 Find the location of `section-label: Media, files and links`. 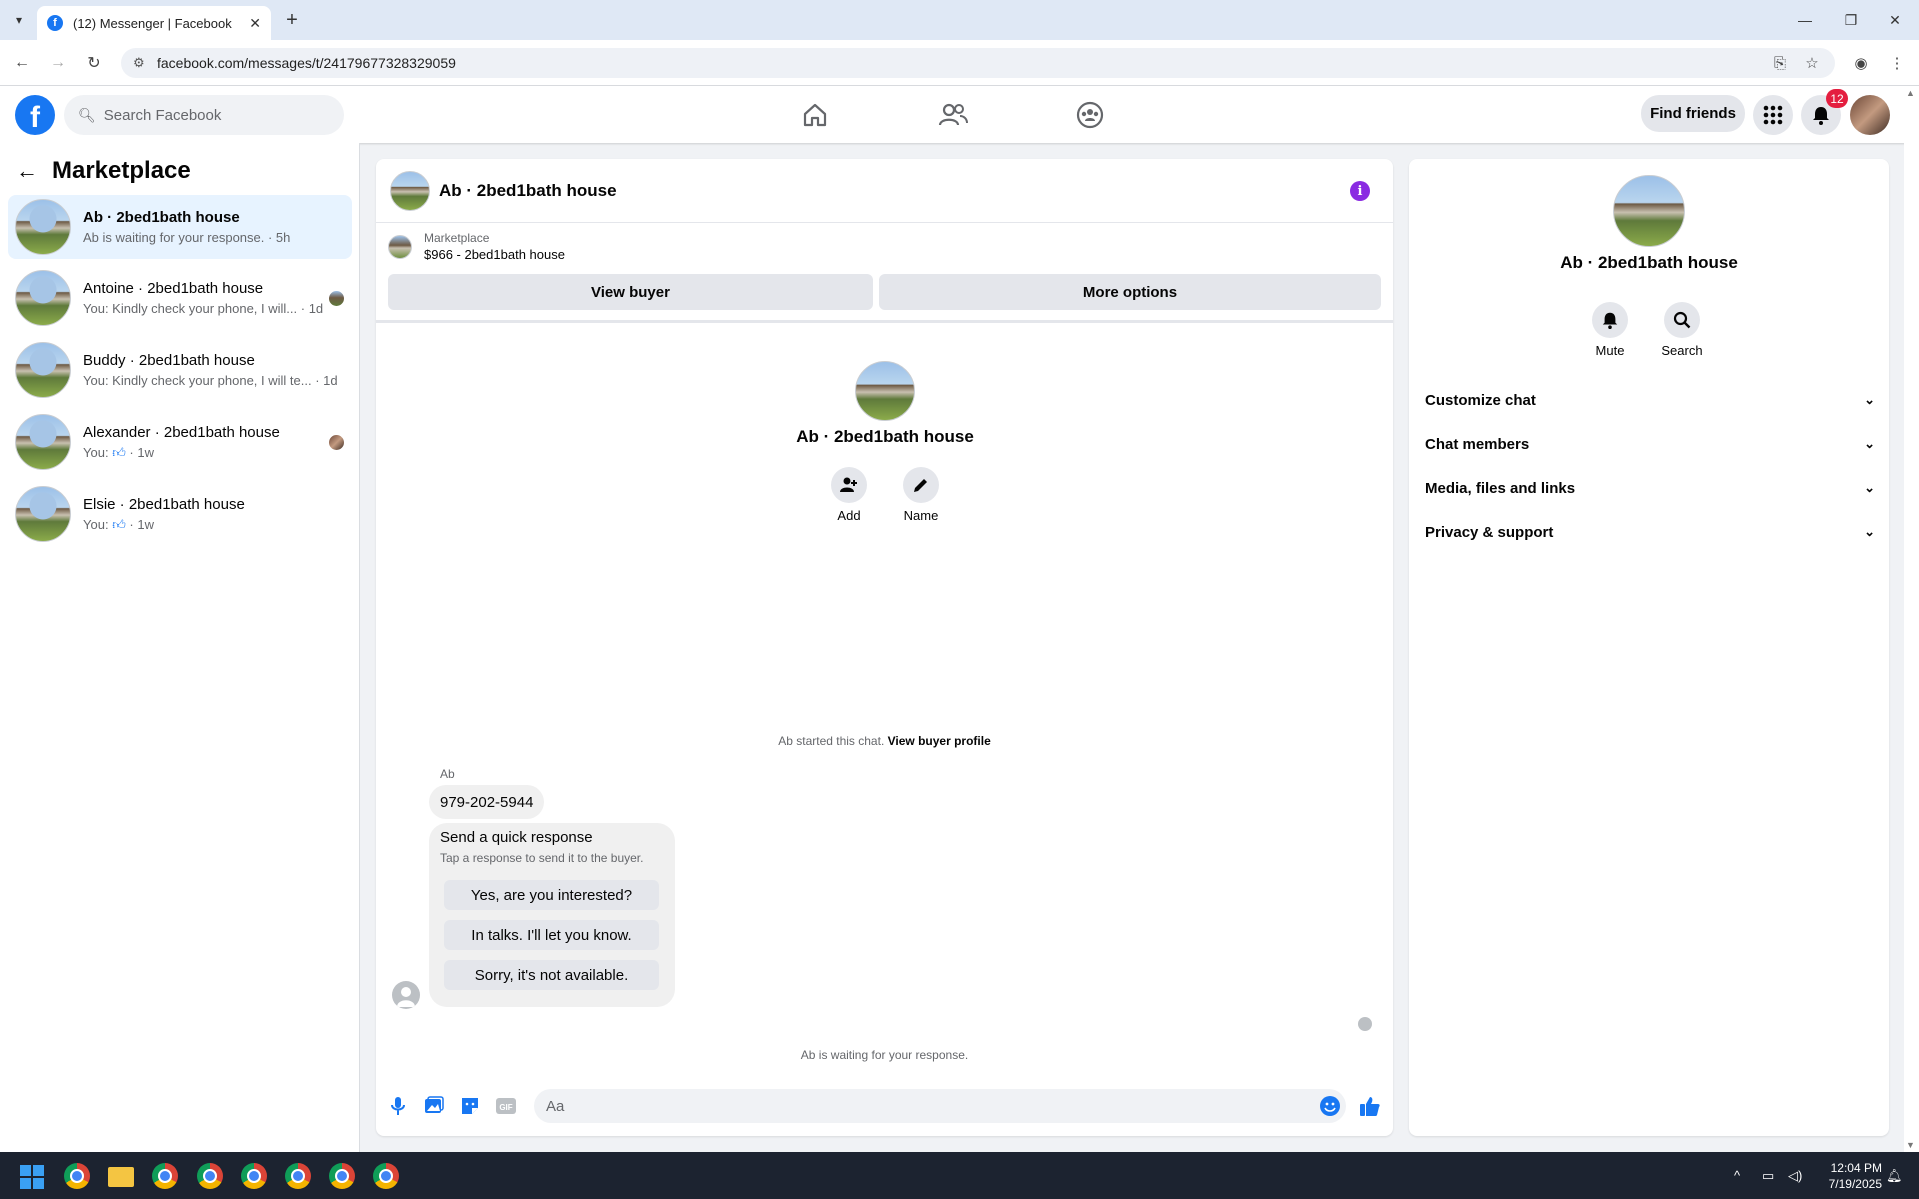

section-label: Media, files and links is located at coordinates (1500, 488).